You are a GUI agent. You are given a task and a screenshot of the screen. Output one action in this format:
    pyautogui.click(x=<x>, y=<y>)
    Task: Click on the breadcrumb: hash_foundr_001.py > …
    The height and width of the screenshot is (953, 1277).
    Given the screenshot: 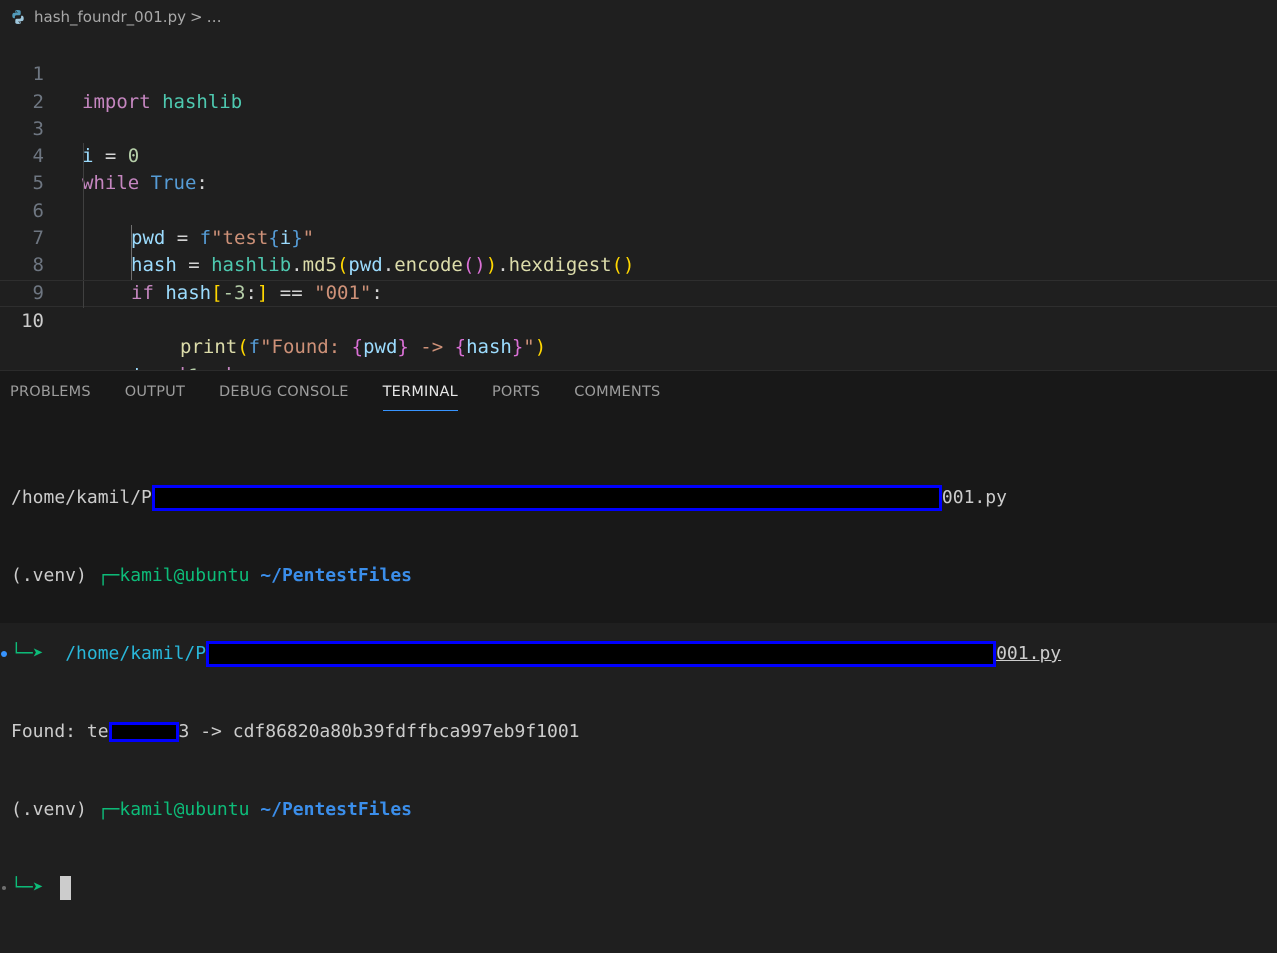 What is the action you would take?
    pyautogui.click(x=638, y=17)
    